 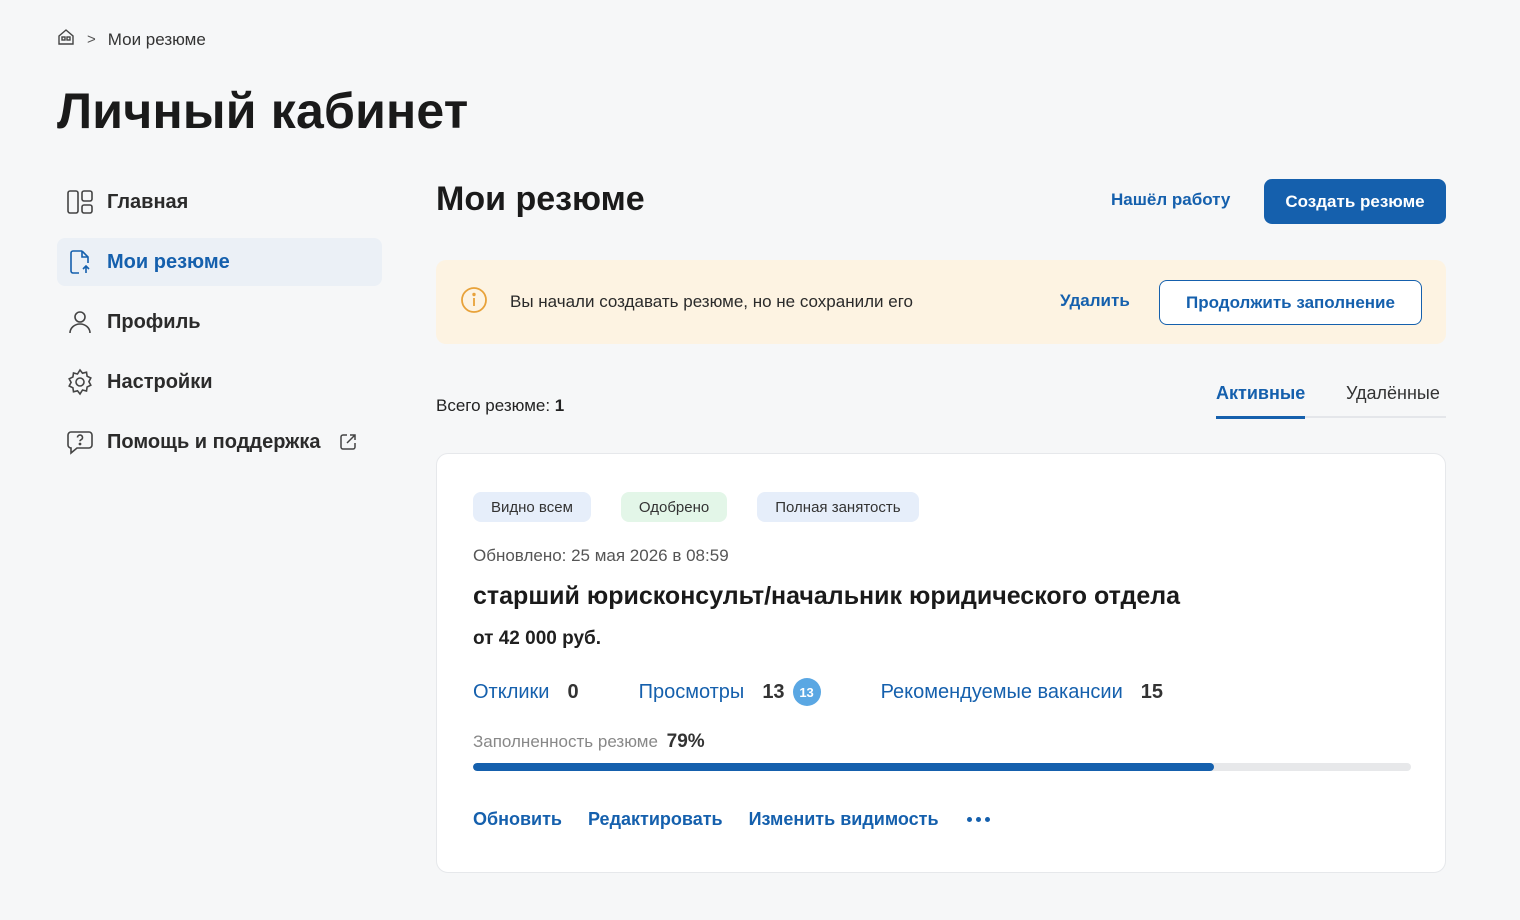 I want to click on continue-filling-button: Продолжить заполнение, so click(x=1290, y=302).